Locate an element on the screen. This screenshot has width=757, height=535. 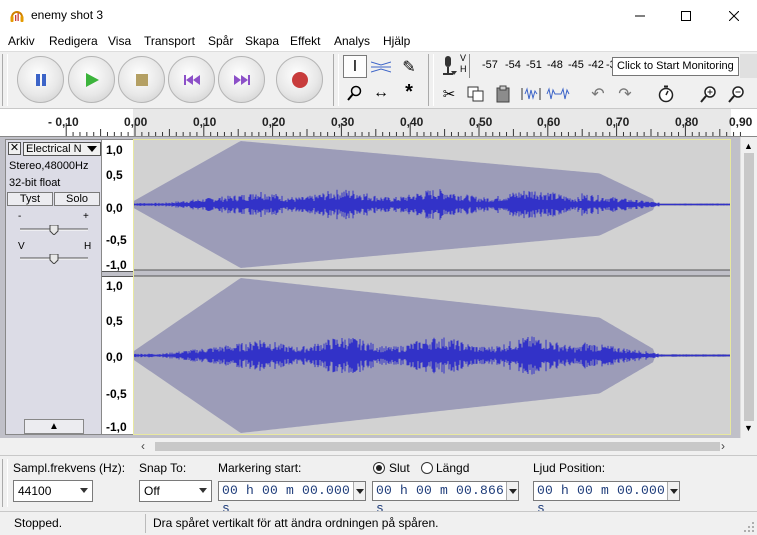
selection-grip is located at coordinates (5, 483).